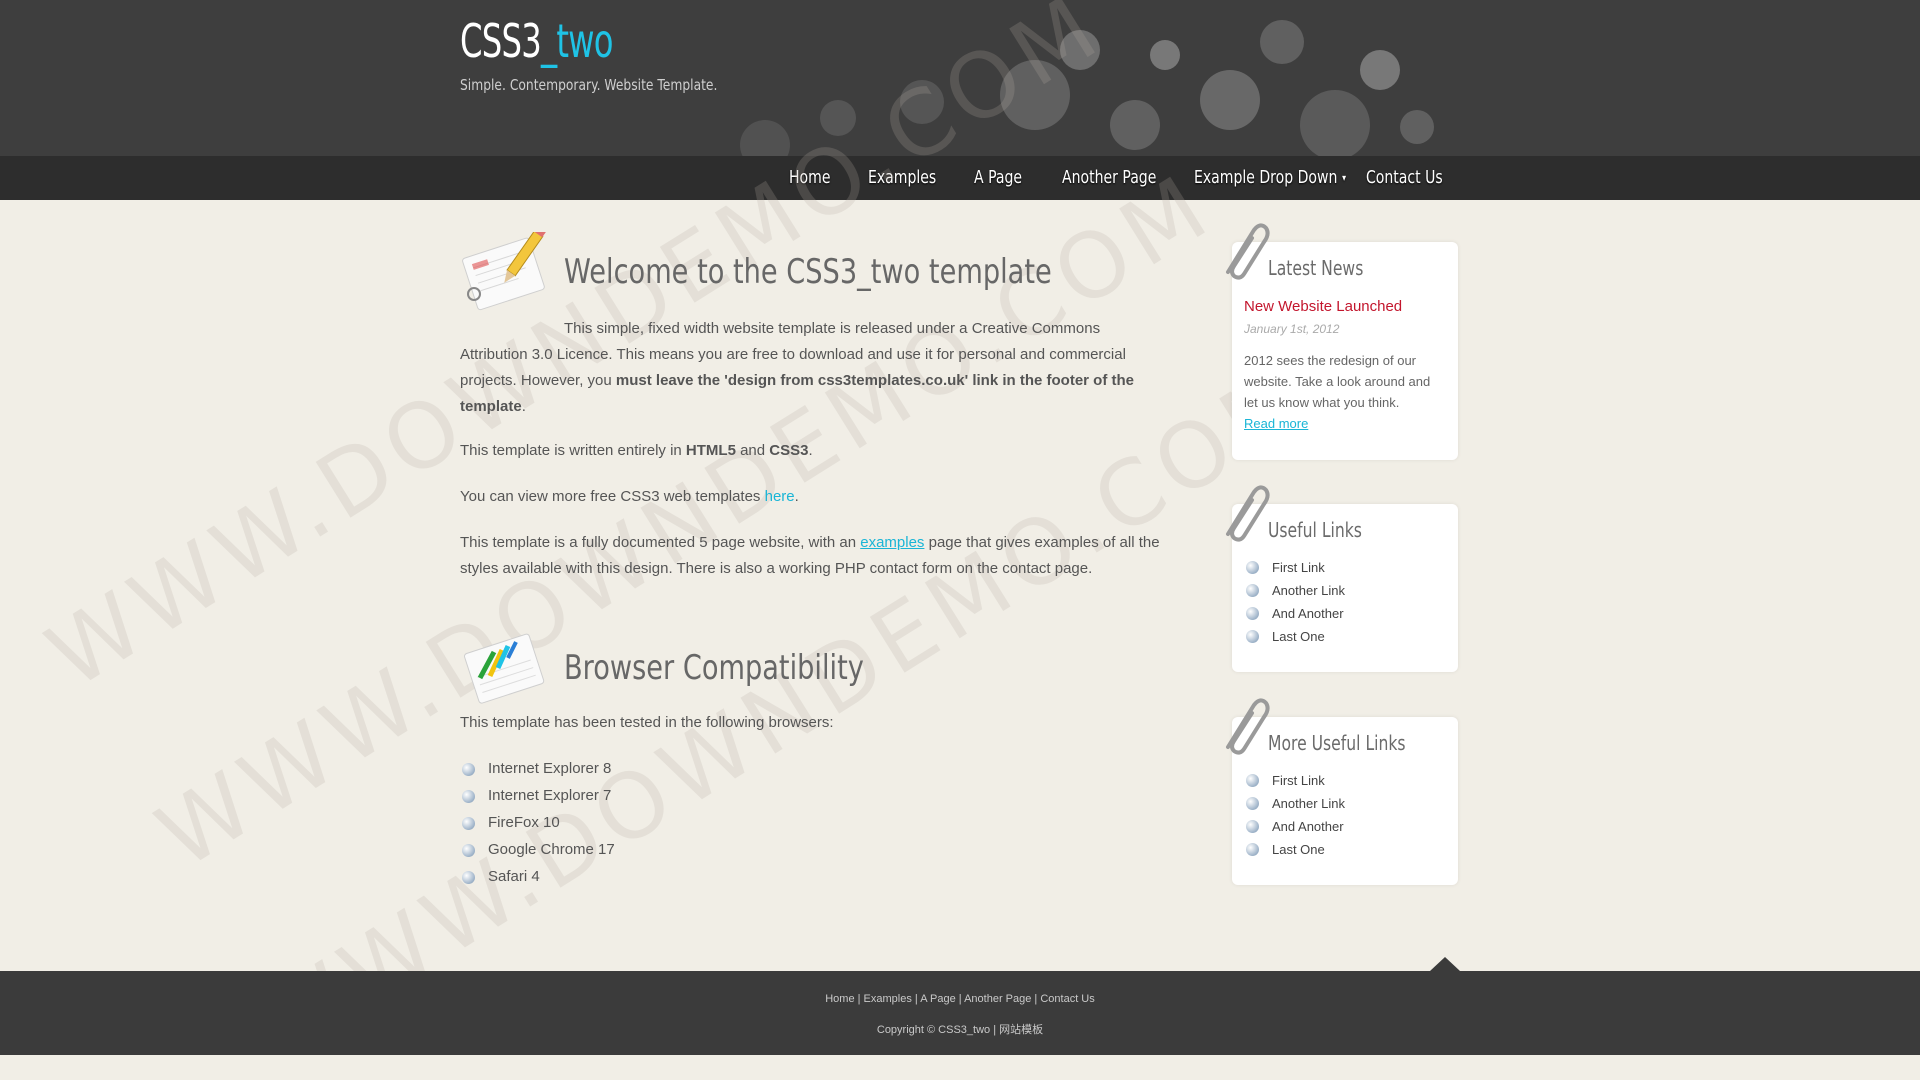 The height and width of the screenshot is (1080, 1920). Describe the element at coordinates (1266, 177) in the screenshot. I see `nav-item-label: Example Drop Down` at that location.